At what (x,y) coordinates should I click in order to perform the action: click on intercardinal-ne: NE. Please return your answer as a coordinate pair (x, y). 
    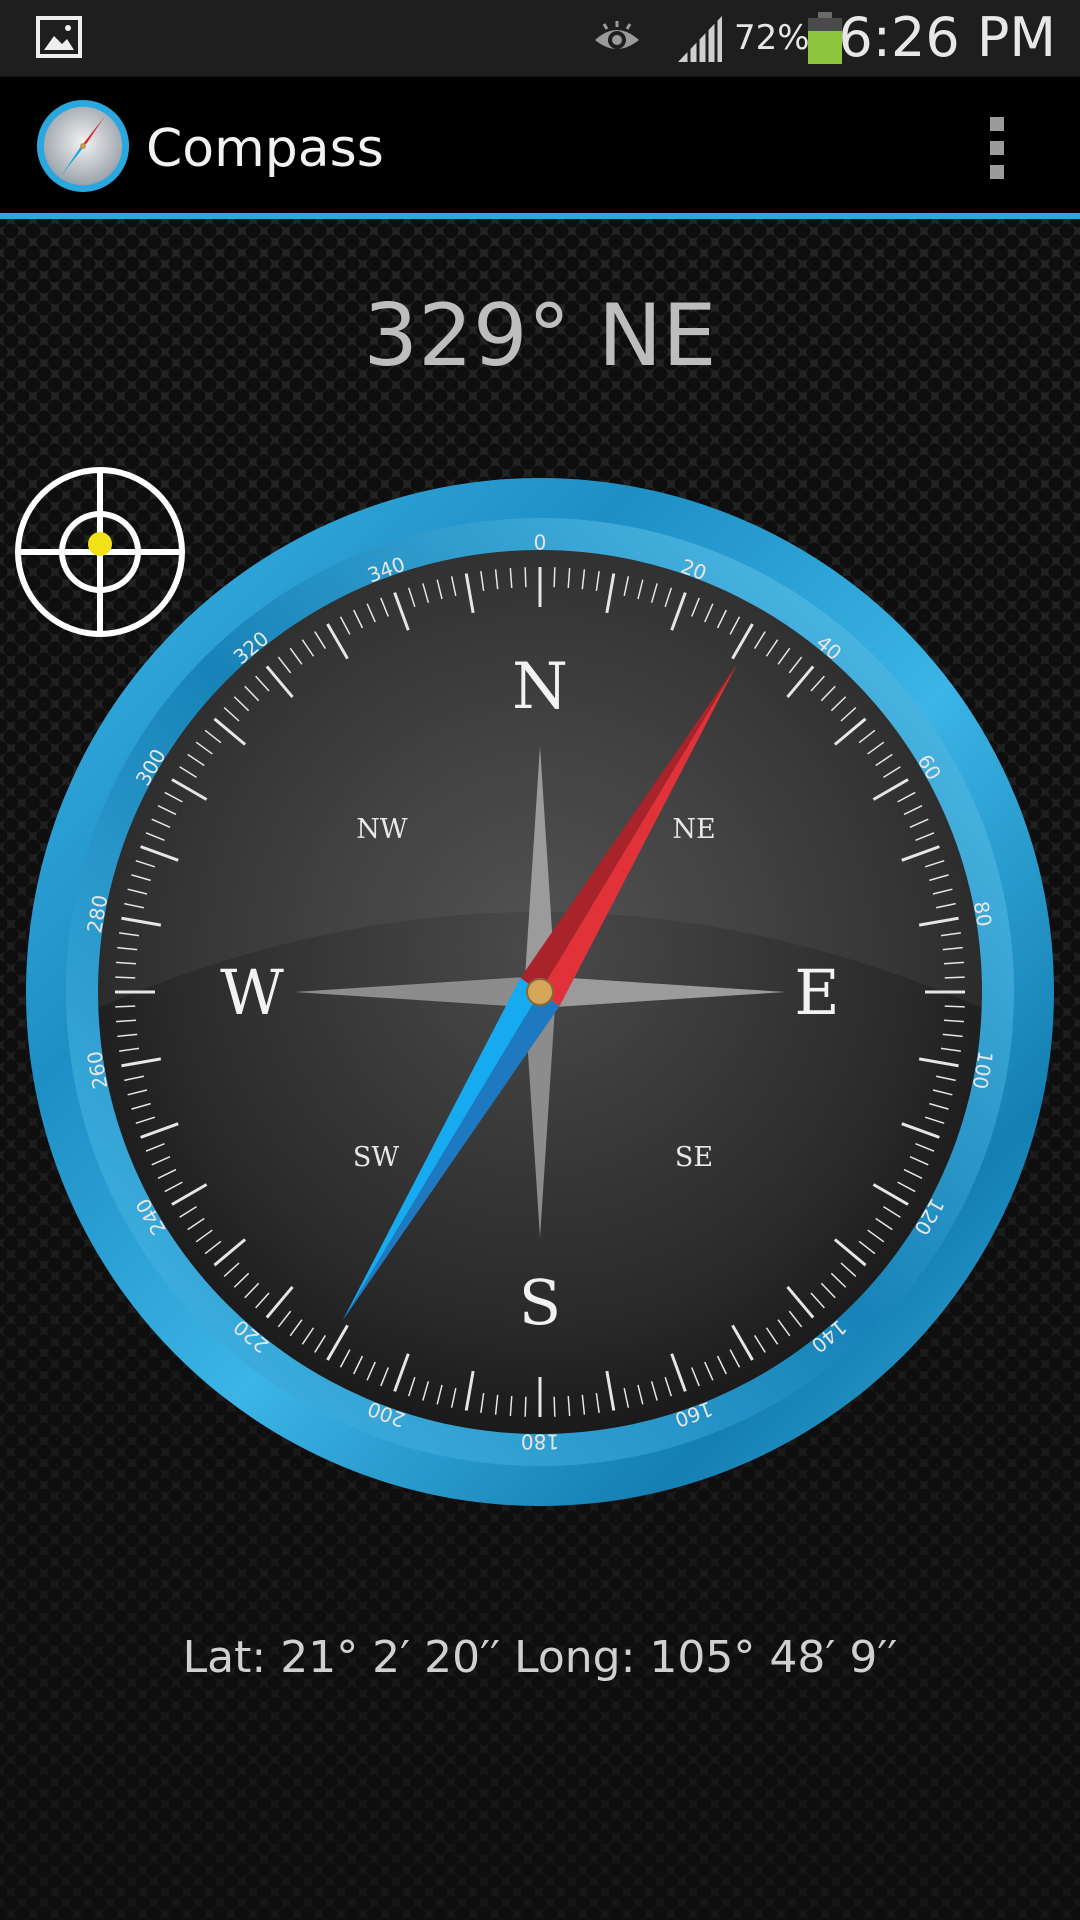
    Looking at the image, I should click on (693, 829).